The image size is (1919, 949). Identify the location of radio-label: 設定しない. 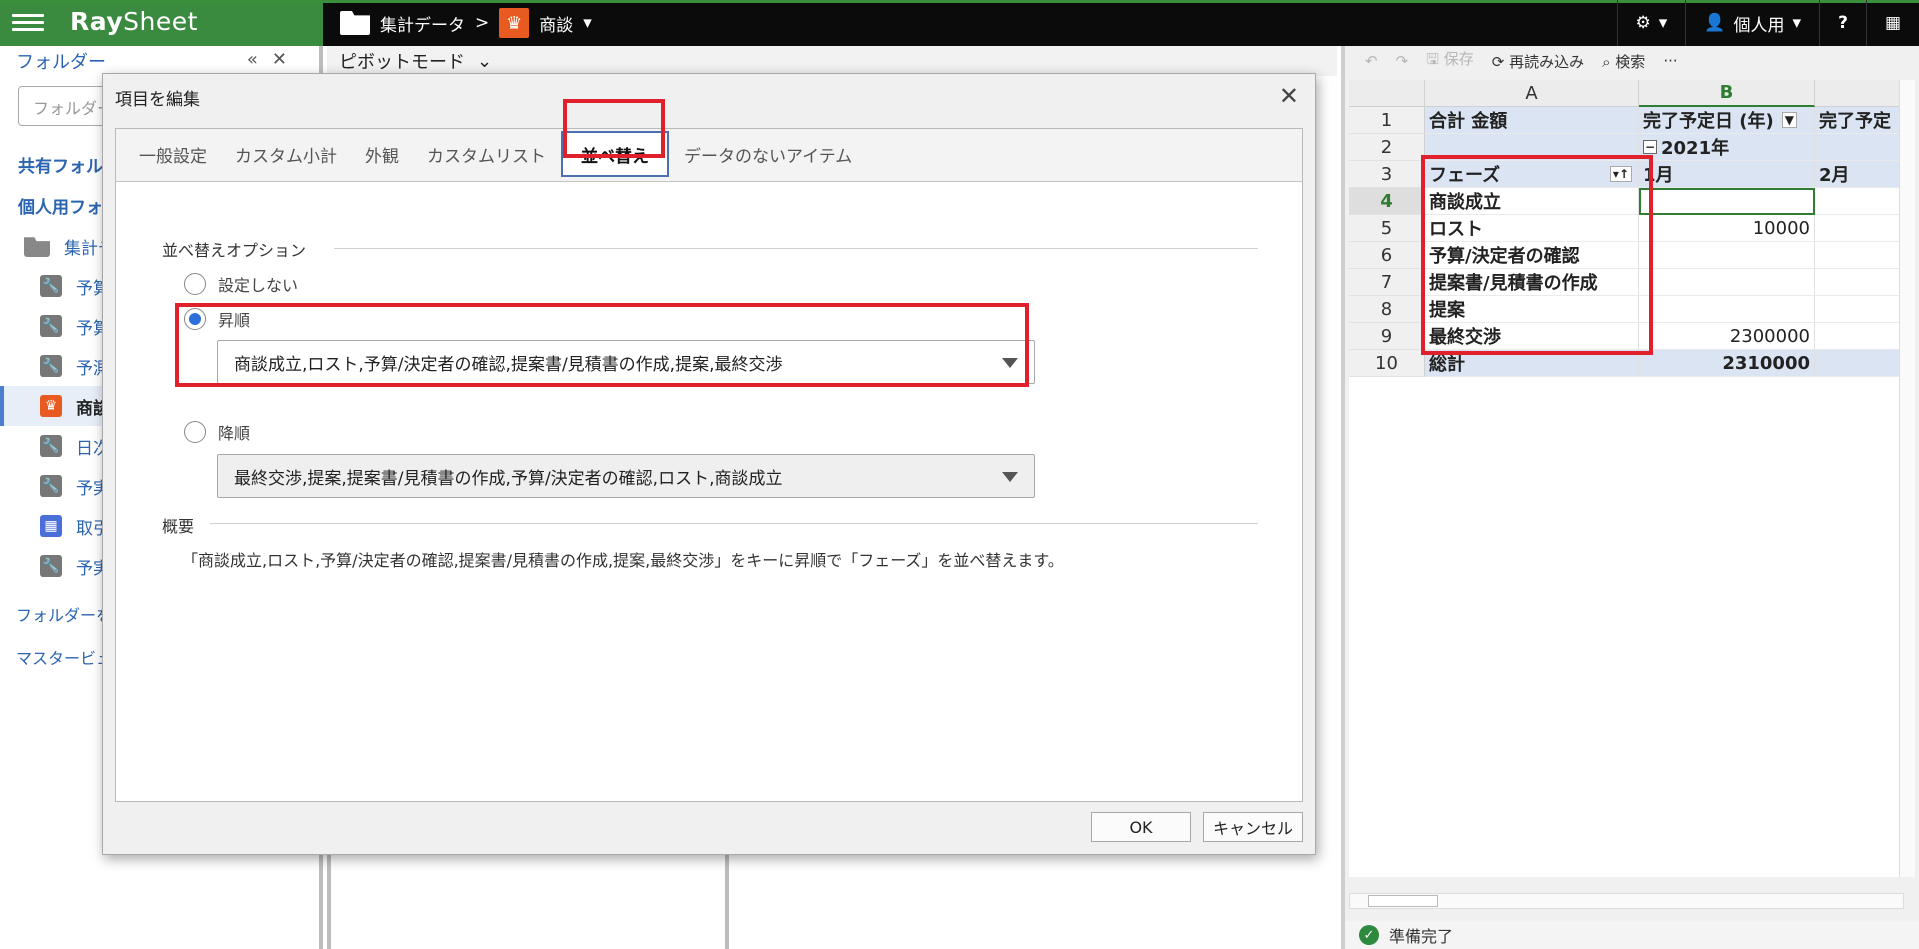
(258, 285).